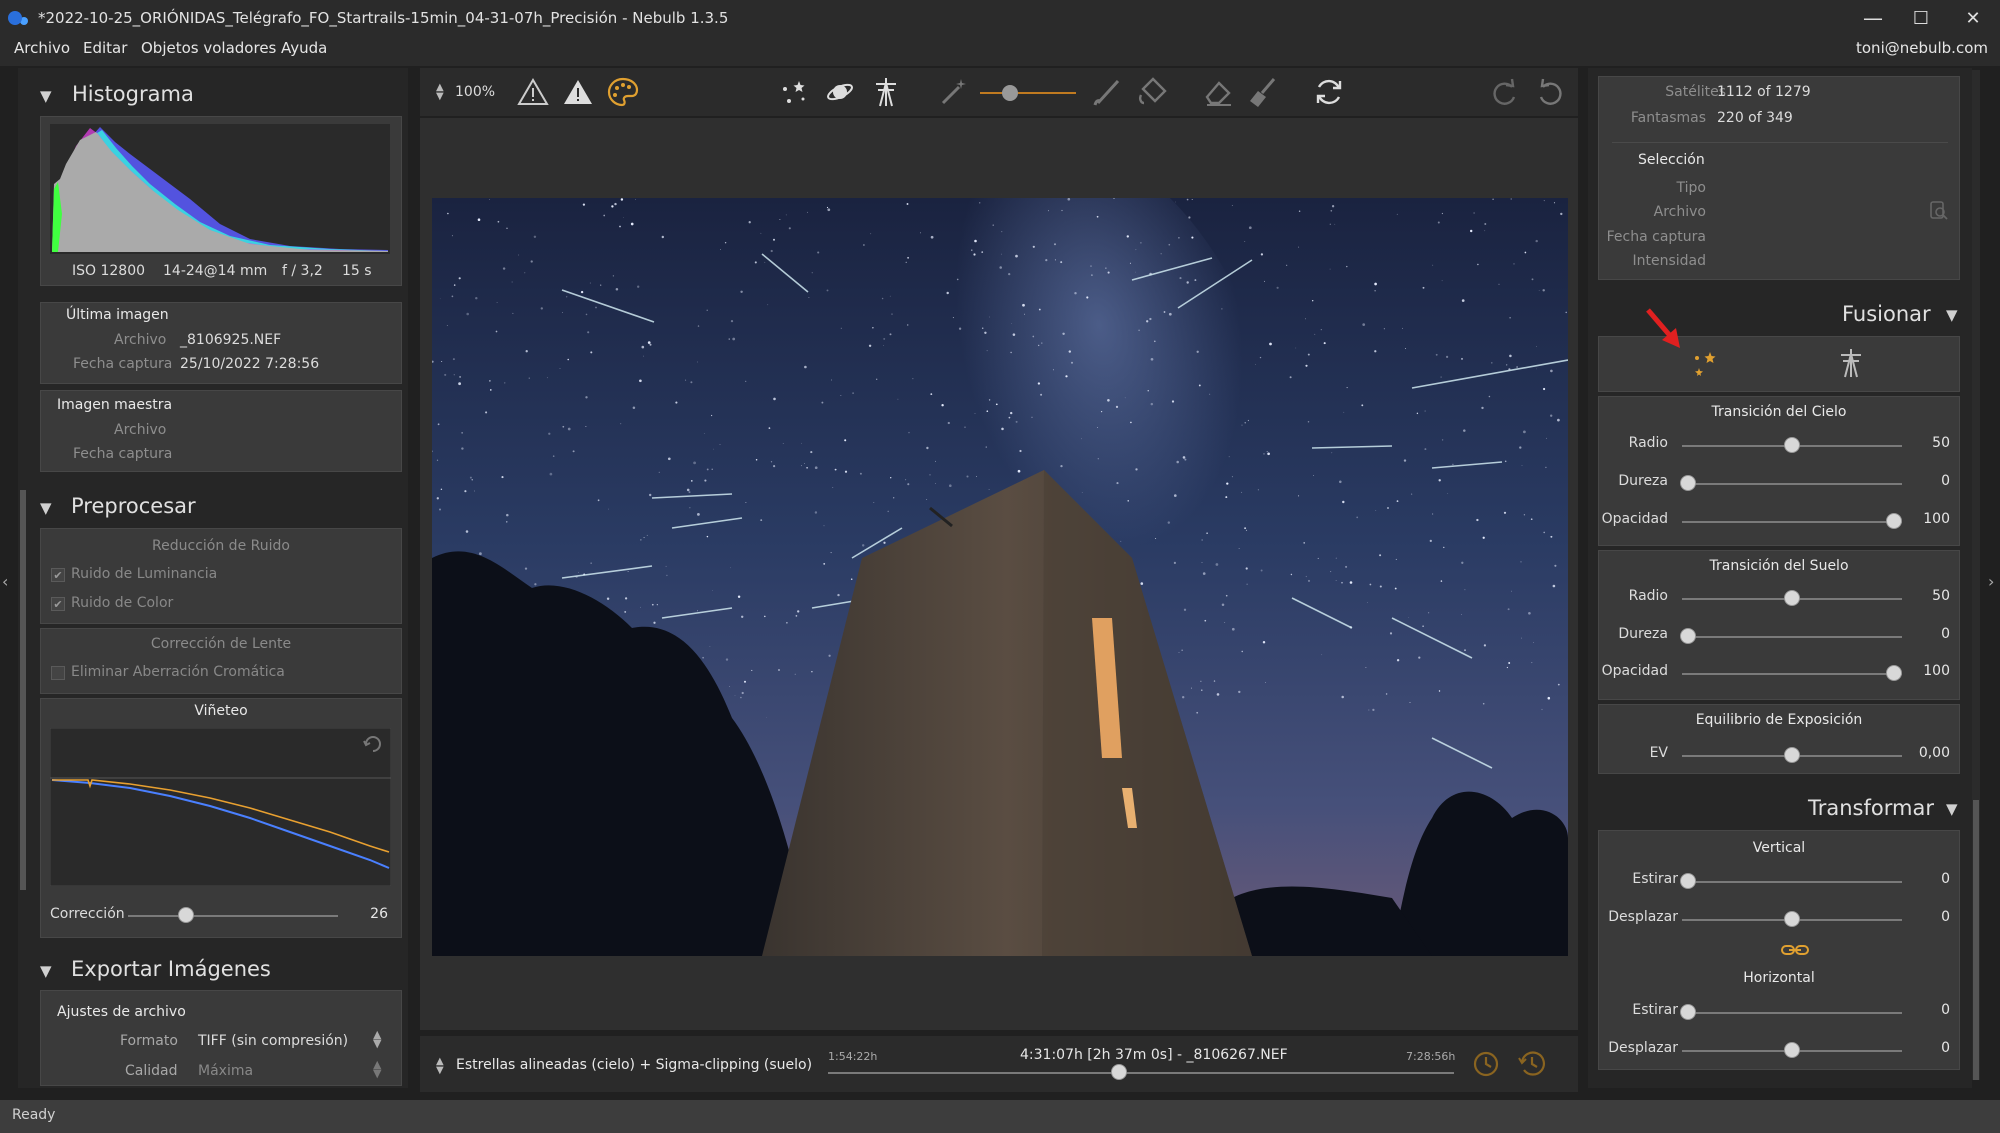 The height and width of the screenshot is (1133, 2000). Describe the element at coordinates (1991, 581) in the screenshot. I see `collapse-right-icon: ›` at that location.